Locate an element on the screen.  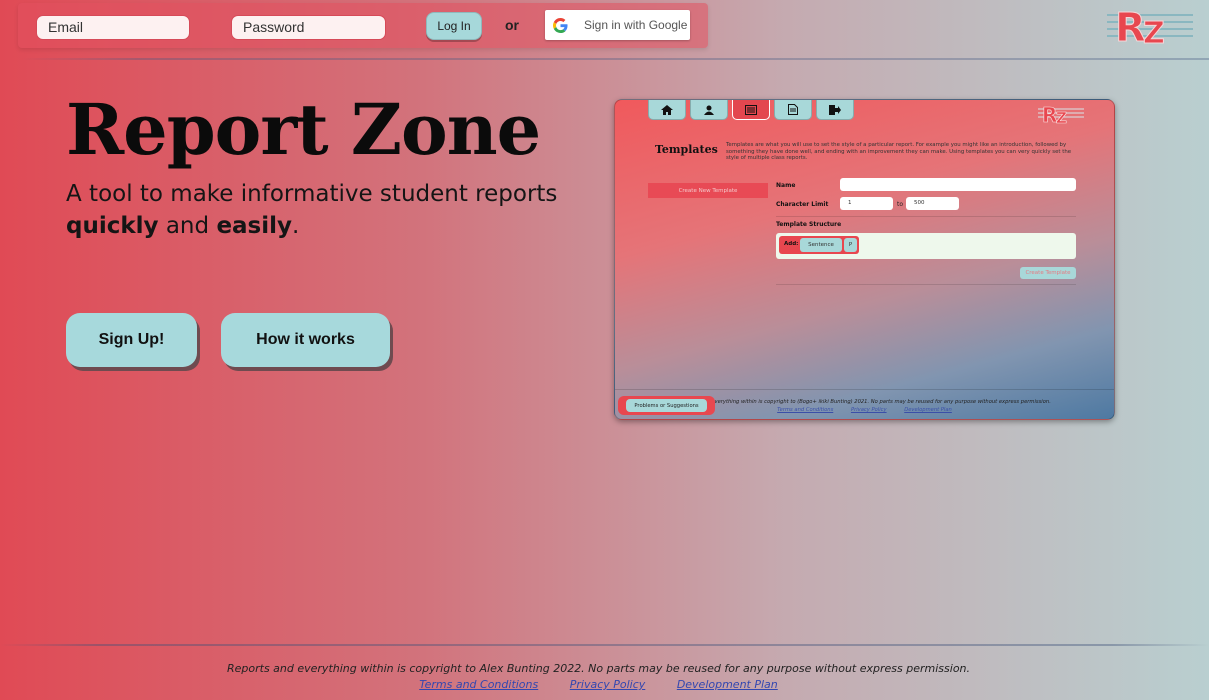
home-icon is located at coordinates (667, 109).